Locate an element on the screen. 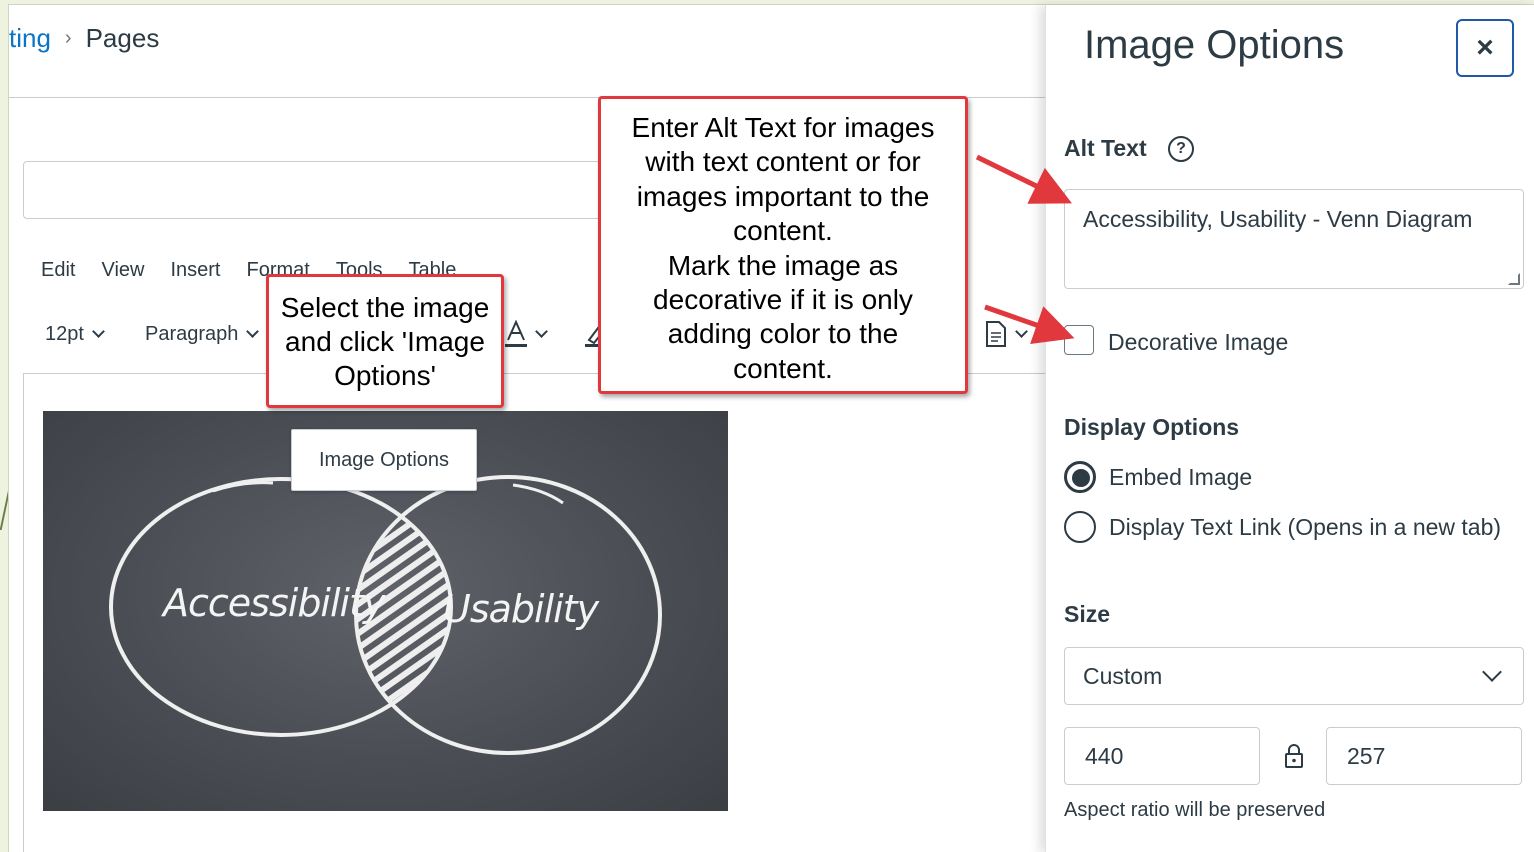  breadcrumb-parent-link: ting is located at coordinates (30, 38).